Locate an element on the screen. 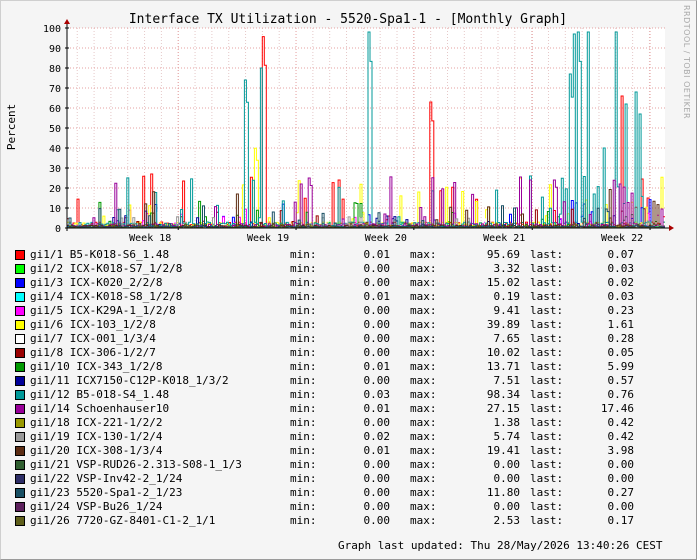 The width and height of the screenshot is (697, 560). y-tick-label: 80 is located at coordinates (55, 69).